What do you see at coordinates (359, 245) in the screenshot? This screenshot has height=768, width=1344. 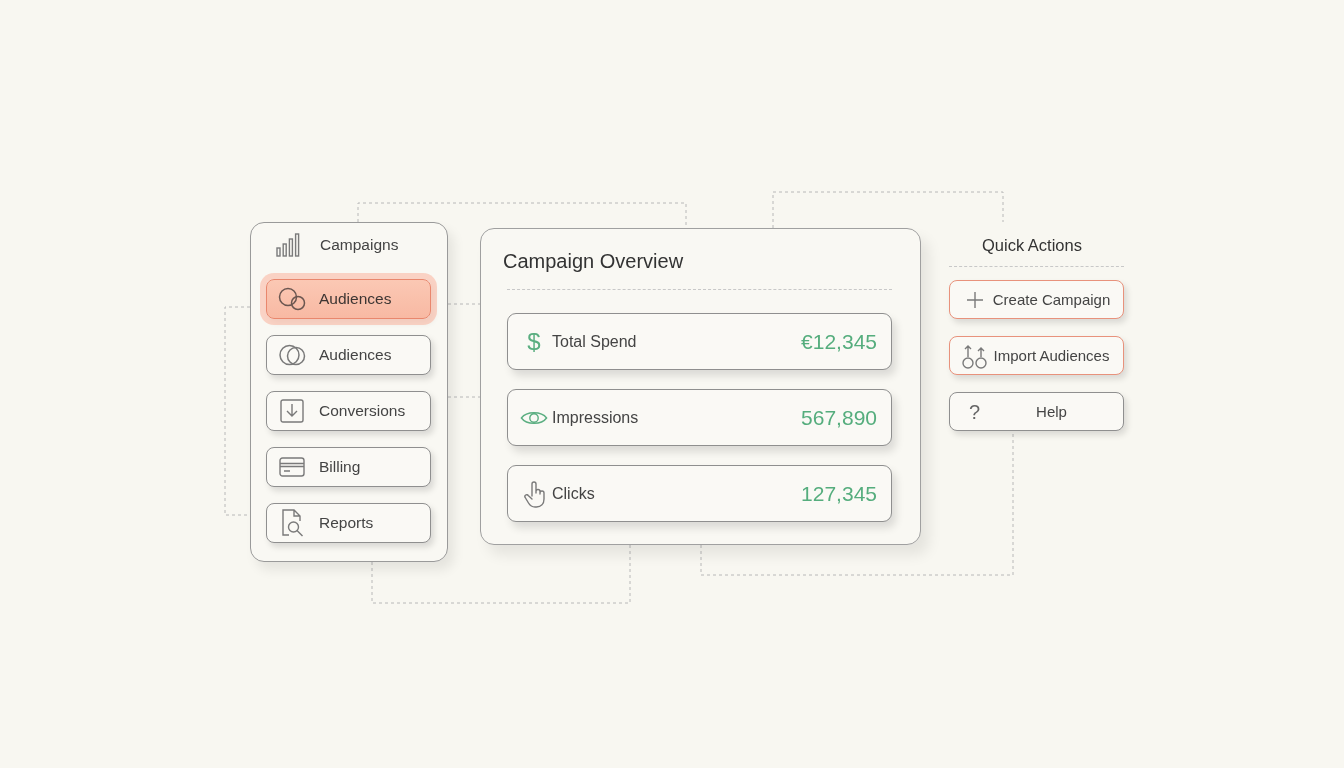 I see `sidebar-title: Campaigns` at bounding box center [359, 245].